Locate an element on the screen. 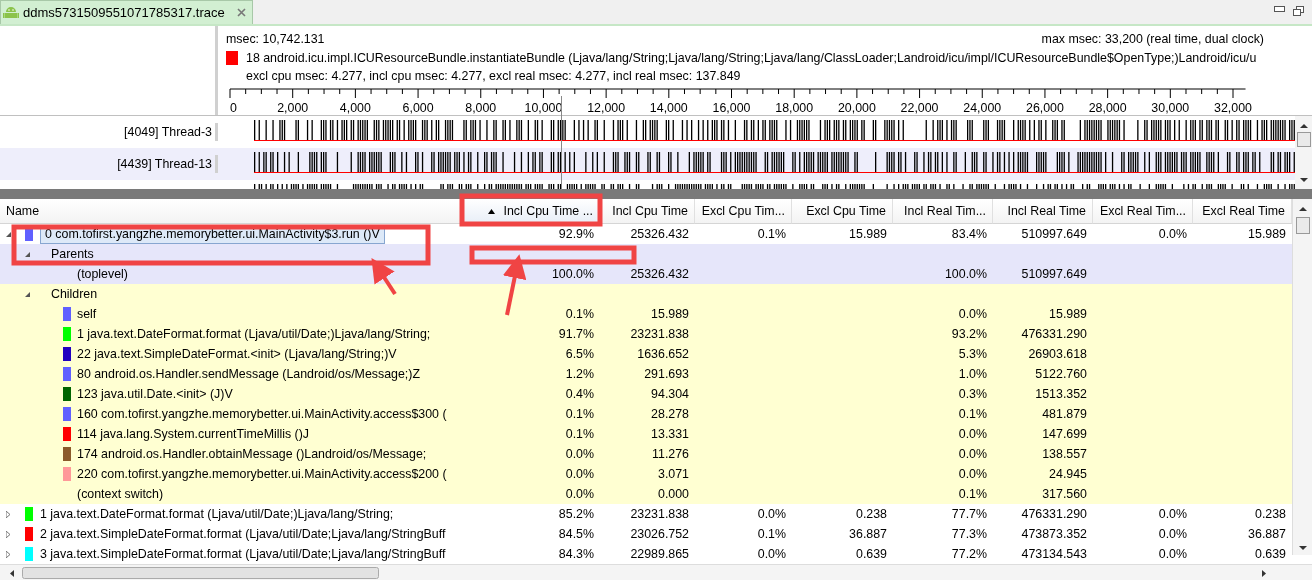 Image resolution: width=1312 pixels, height=582 pixels. table-cell: 15.989 is located at coordinates (1267, 234).